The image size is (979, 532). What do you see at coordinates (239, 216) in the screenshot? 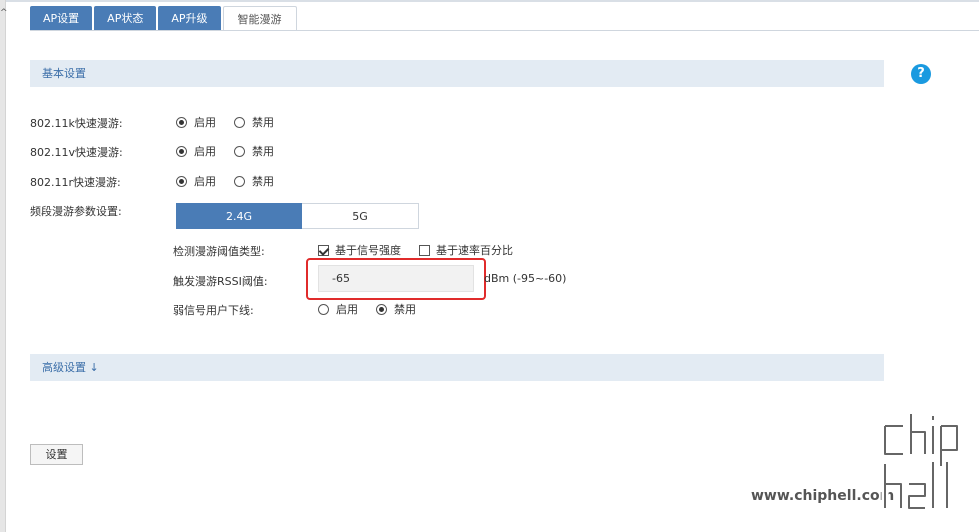
I see `band-24g-button: 2.4G` at bounding box center [239, 216].